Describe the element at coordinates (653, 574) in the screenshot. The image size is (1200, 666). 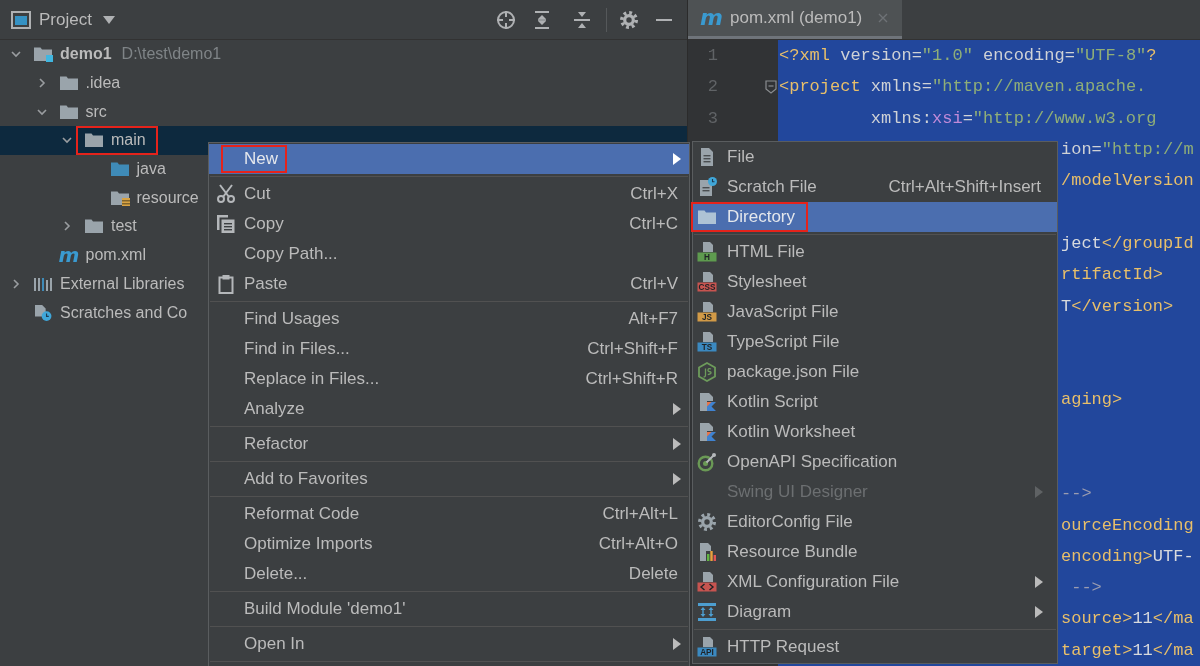
I see `keyboard-shortcut: Delete` at that location.